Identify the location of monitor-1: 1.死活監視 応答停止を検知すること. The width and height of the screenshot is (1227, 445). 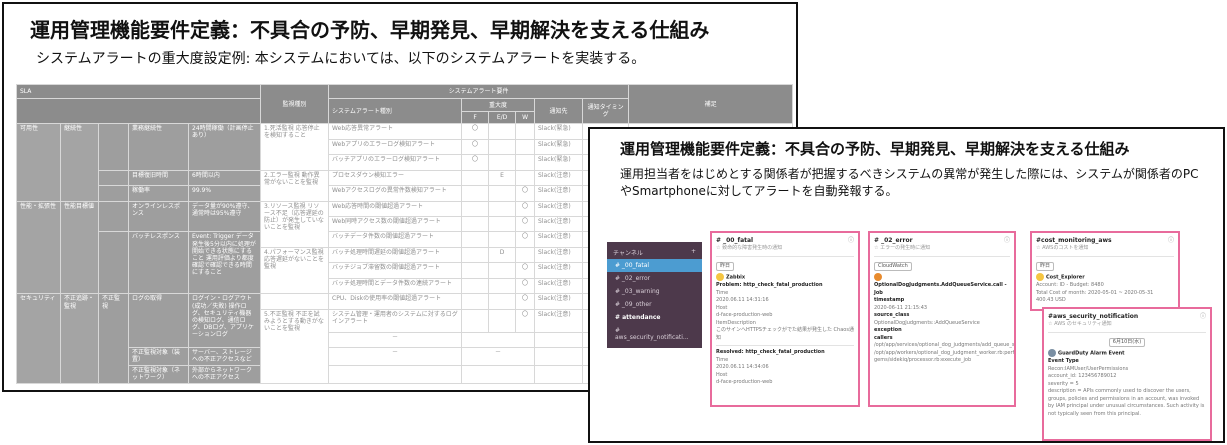
(295, 147).